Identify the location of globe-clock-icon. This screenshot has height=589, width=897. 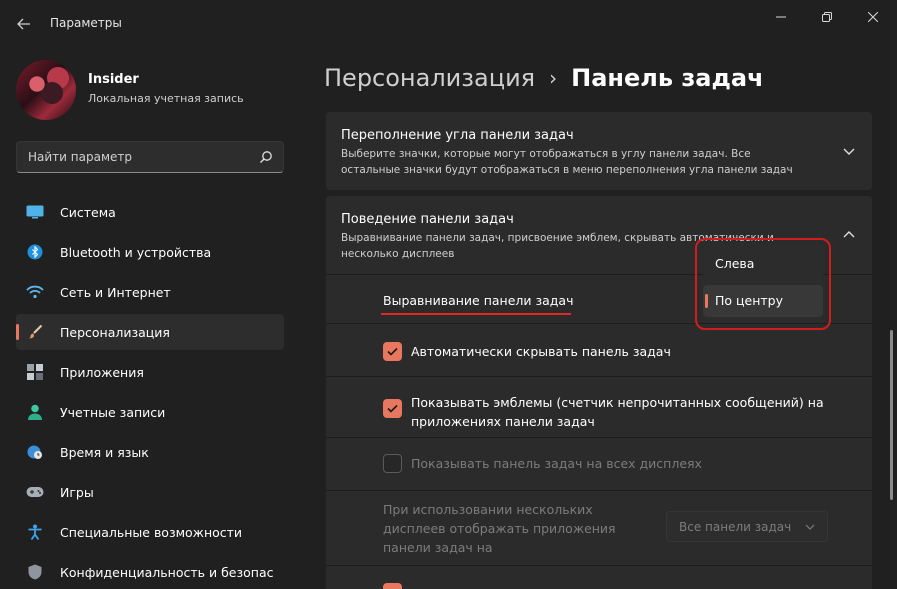
(35, 452).